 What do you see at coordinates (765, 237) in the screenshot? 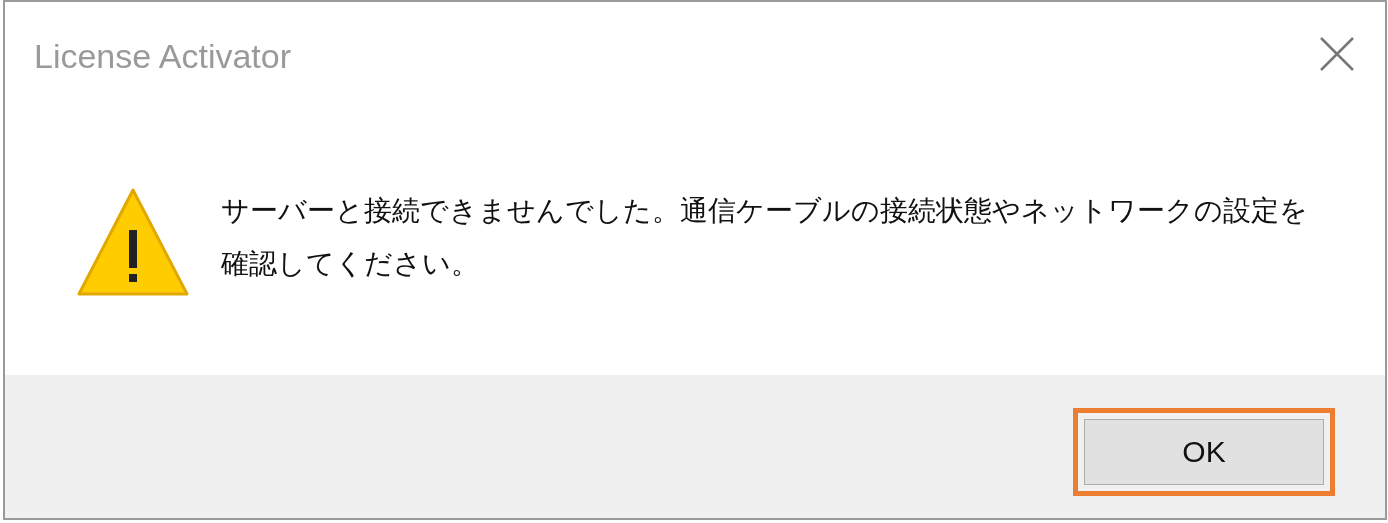
I see `error-message: サーバーと接続できませんでした。通信ケーブルの接続状態やネットワークの設定を確認してください。` at bounding box center [765, 237].